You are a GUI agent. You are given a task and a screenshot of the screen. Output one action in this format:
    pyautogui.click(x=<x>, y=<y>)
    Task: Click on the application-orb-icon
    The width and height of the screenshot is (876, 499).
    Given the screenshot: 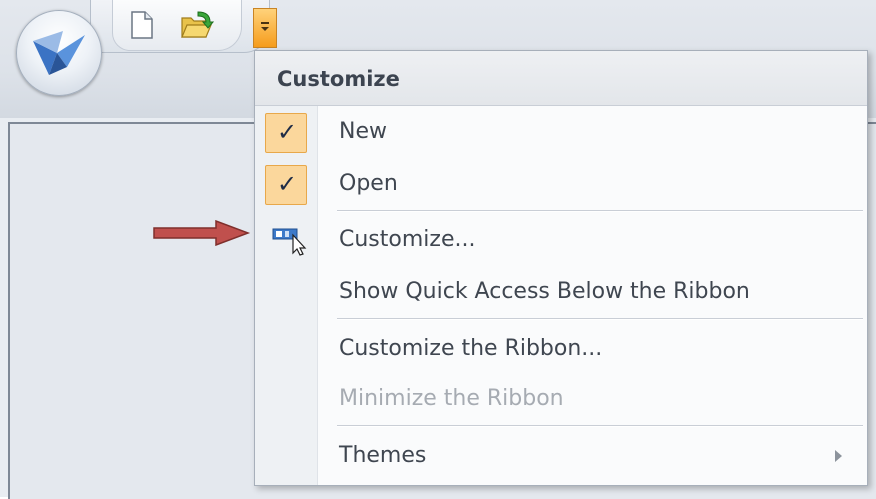 What is the action you would take?
    pyautogui.click(x=59, y=53)
    